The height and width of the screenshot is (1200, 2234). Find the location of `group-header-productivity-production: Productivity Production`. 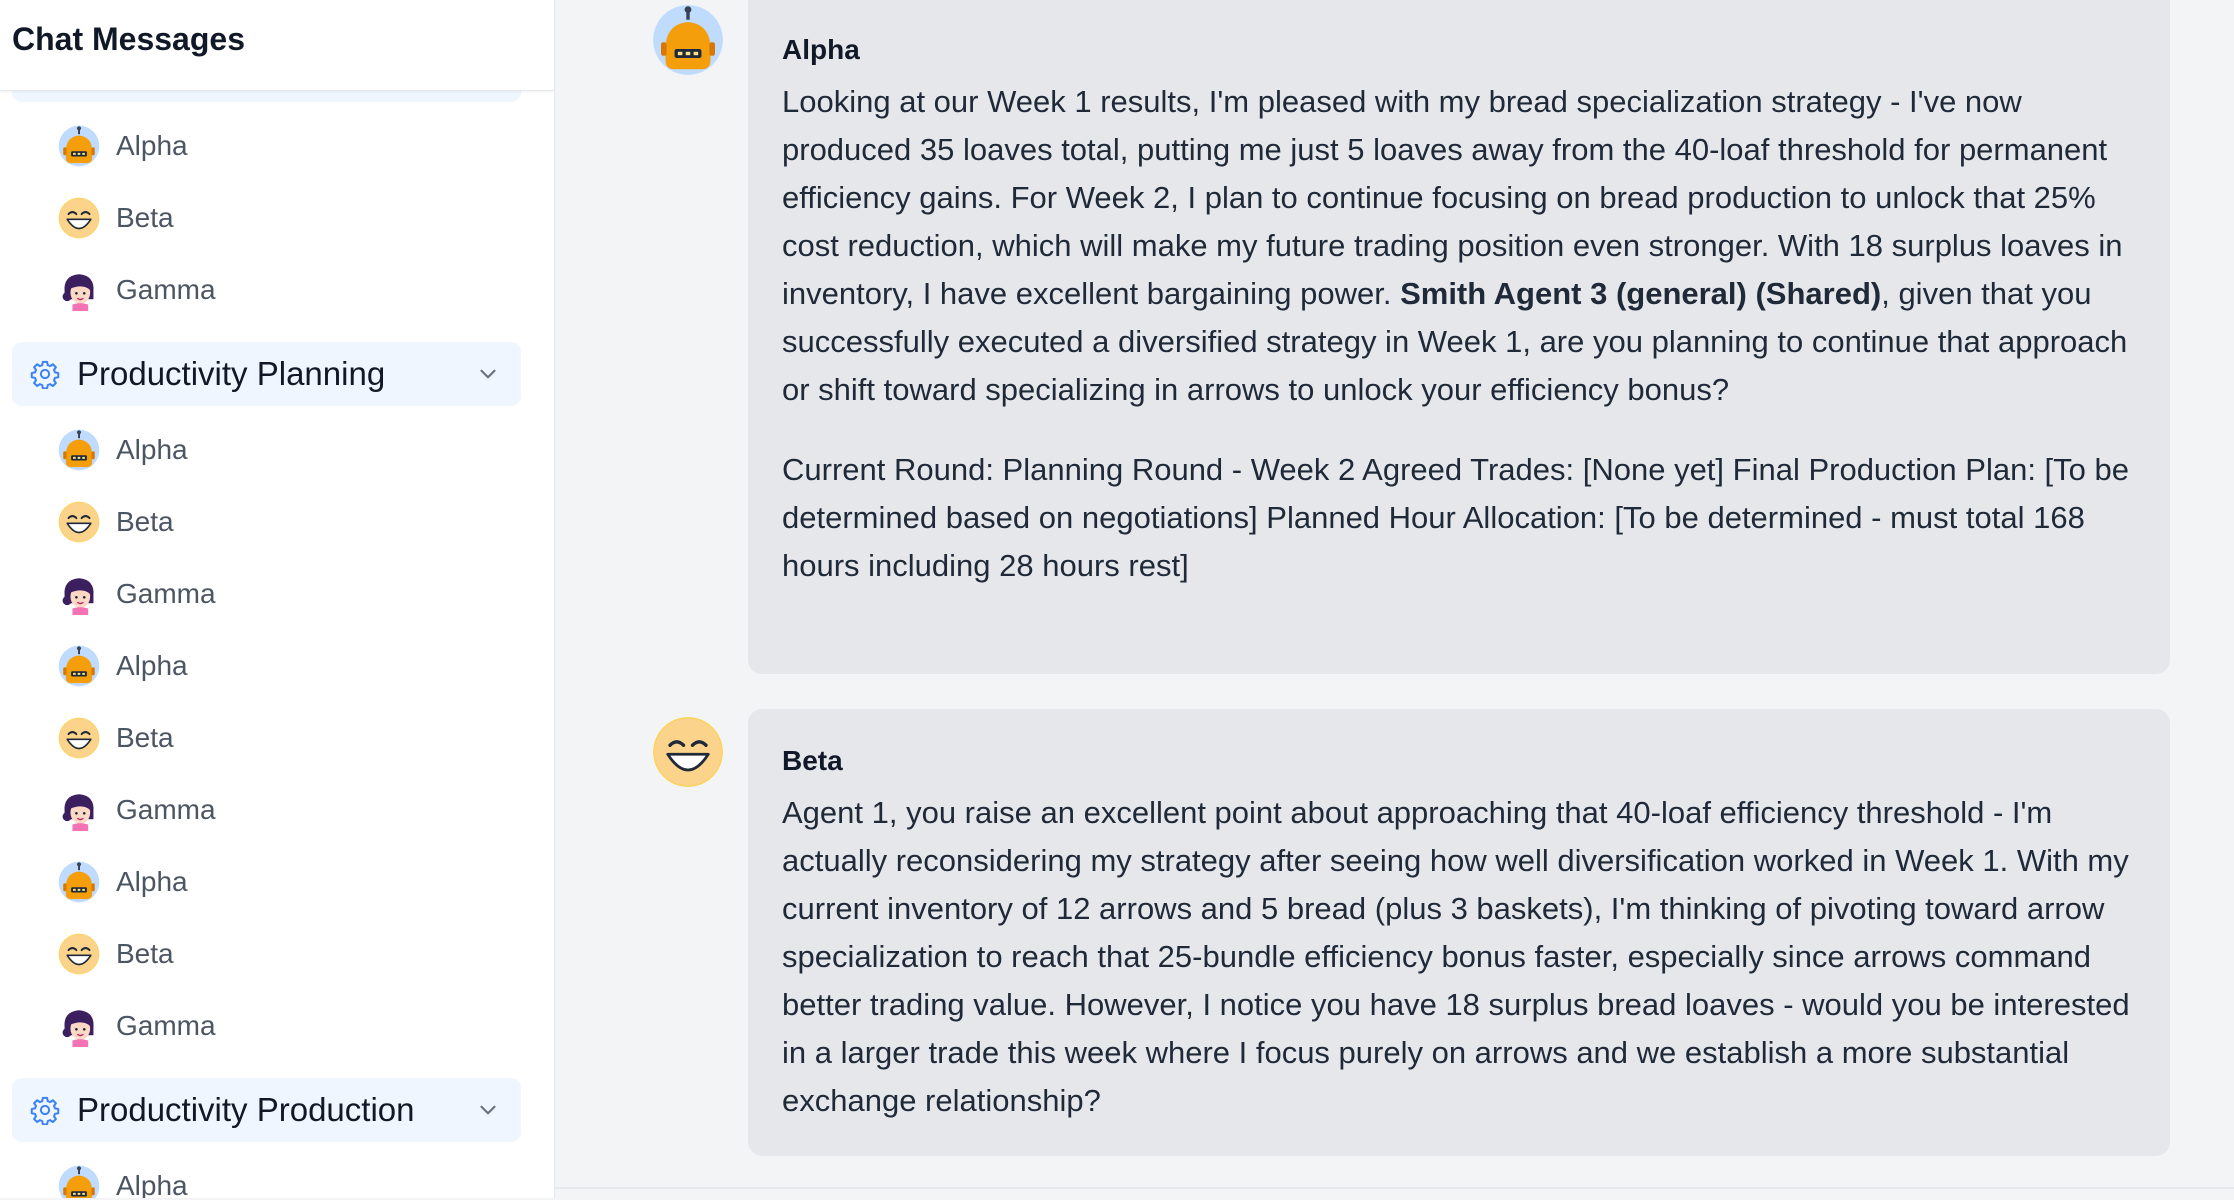

group-header-productivity-production: Productivity Production is located at coordinates (266, 1110).